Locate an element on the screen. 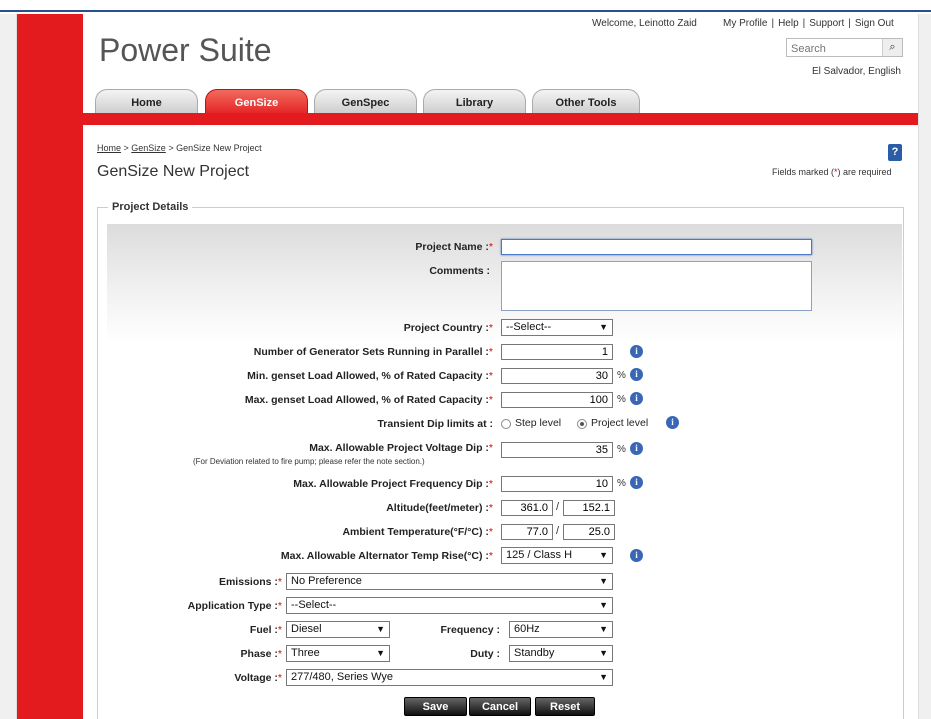  min-load-unit: % is located at coordinates (621, 375).